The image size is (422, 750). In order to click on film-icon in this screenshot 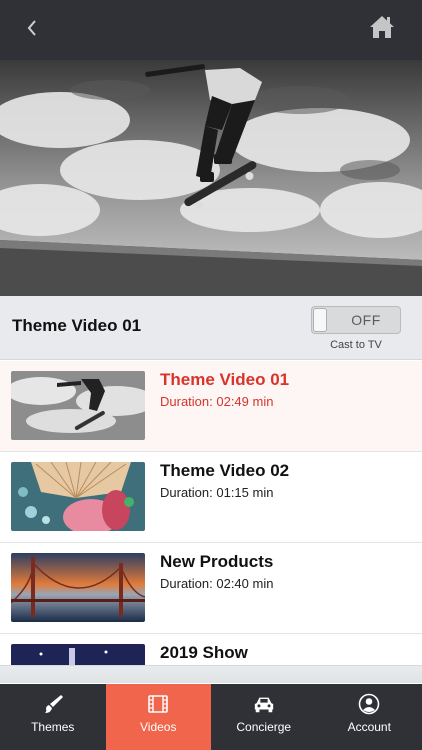, I will do `click(158, 704)`.